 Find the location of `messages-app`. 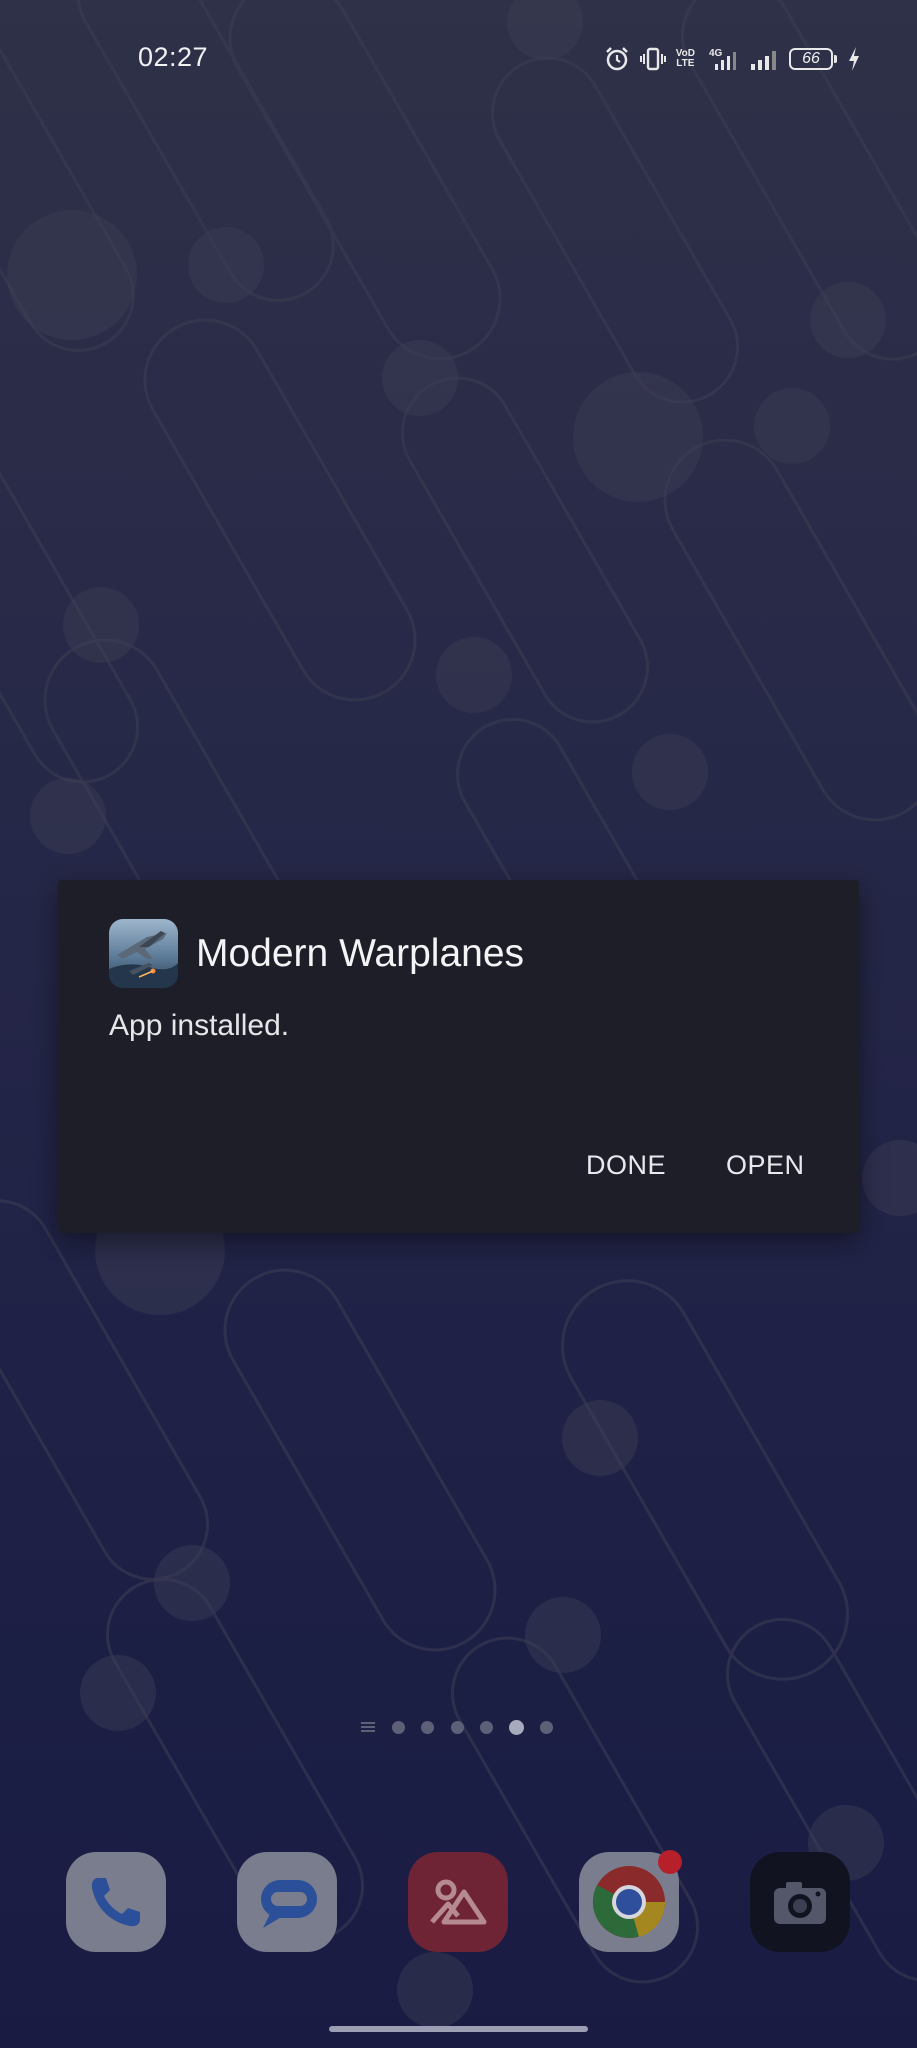

messages-app is located at coordinates (287, 1902).